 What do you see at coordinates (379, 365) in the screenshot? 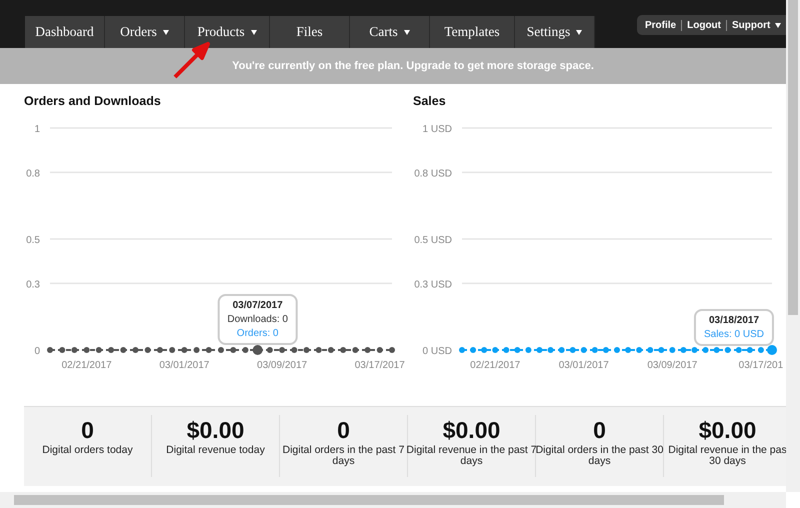
I see `axis-label: 03/17/2017` at bounding box center [379, 365].